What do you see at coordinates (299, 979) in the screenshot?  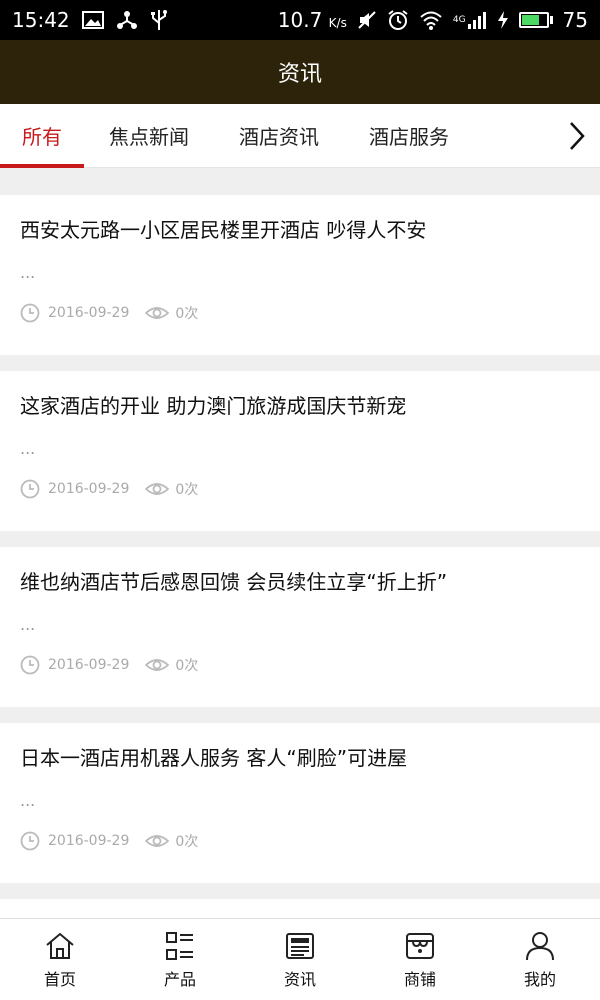 I see `nav-label: 资讯` at bounding box center [299, 979].